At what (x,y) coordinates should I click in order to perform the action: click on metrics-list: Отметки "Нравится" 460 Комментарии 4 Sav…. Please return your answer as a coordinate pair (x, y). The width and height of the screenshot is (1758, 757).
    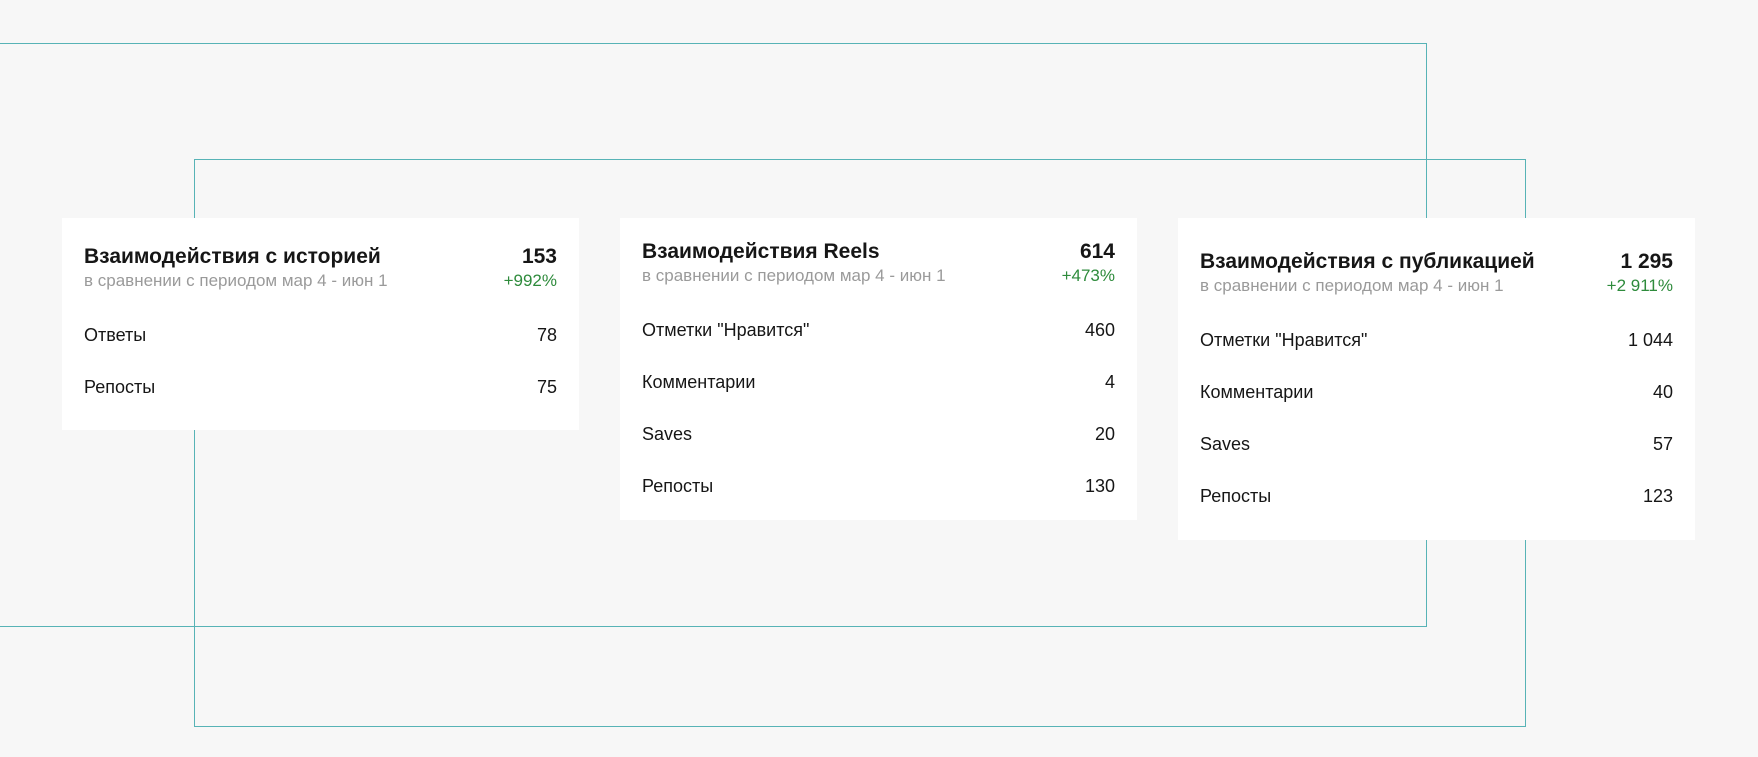
    Looking at the image, I should click on (878, 408).